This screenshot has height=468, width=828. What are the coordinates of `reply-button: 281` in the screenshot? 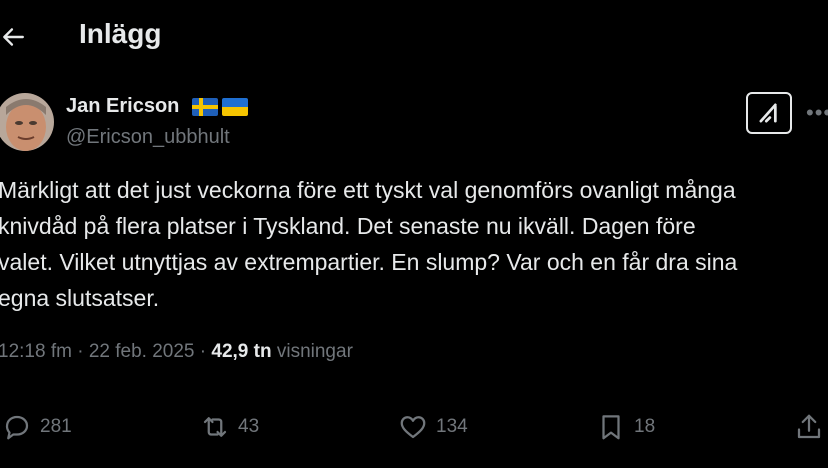 It's located at (37, 427).